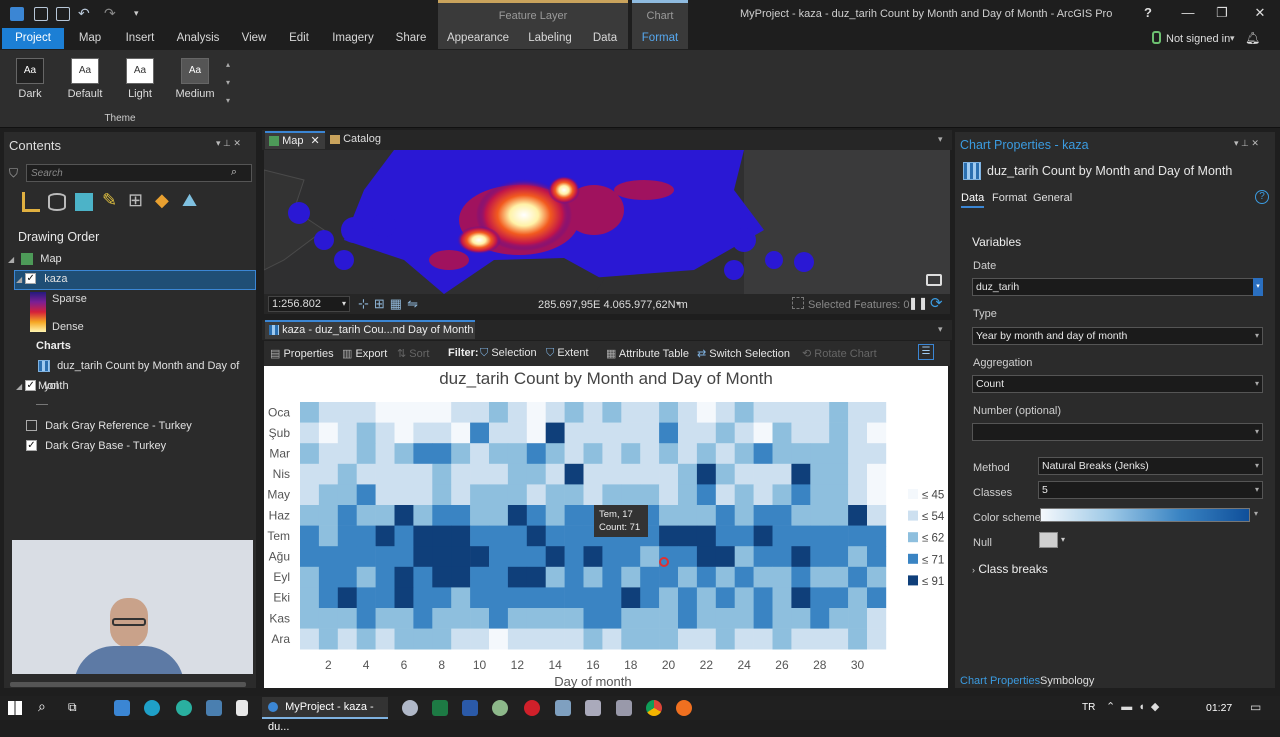 This screenshot has height=737, width=1280. What do you see at coordinates (743, 353) in the screenshot?
I see `switch-selection-button: ⇄ Switch Selection` at bounding box center [743, 353].